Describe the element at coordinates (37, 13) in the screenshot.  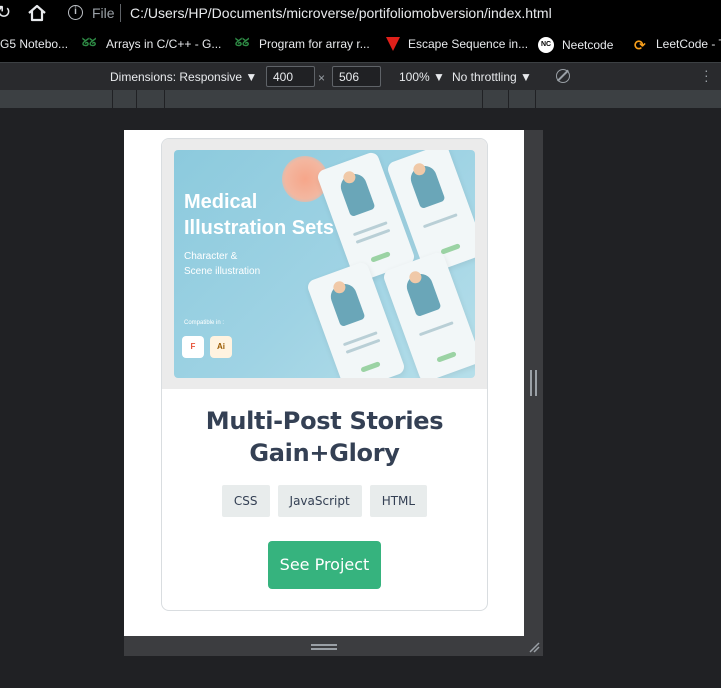
I see `home-icon` at that location.